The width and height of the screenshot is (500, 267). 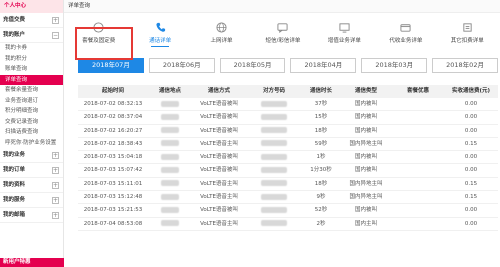 What do you see at coordinates (31, 20) in the screenshot?
I see `sidebar-group-recharge: 充值交费 +` at bounding box center [31, 20].